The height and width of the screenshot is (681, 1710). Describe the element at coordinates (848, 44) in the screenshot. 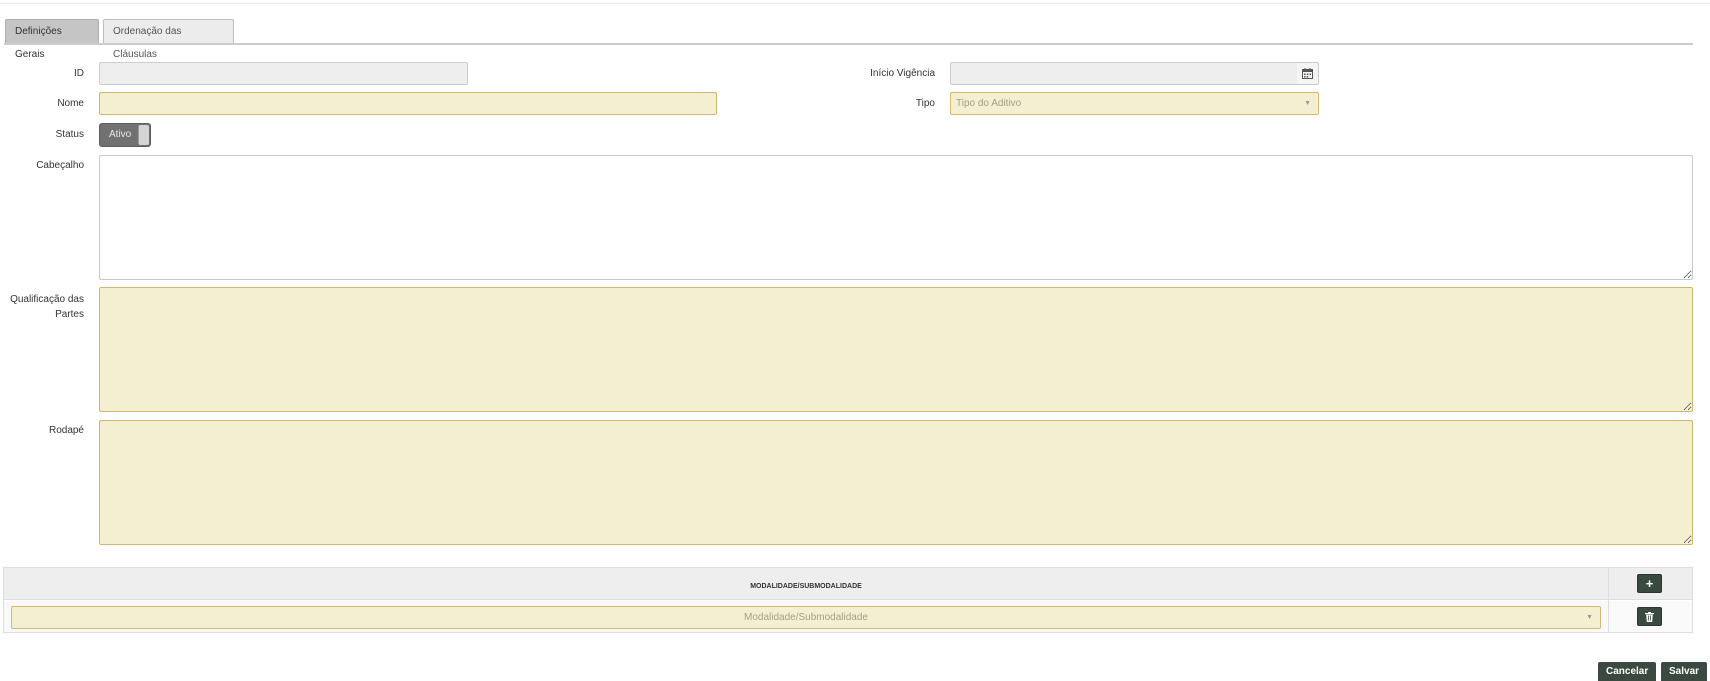

I see `tab-underline` at that location.